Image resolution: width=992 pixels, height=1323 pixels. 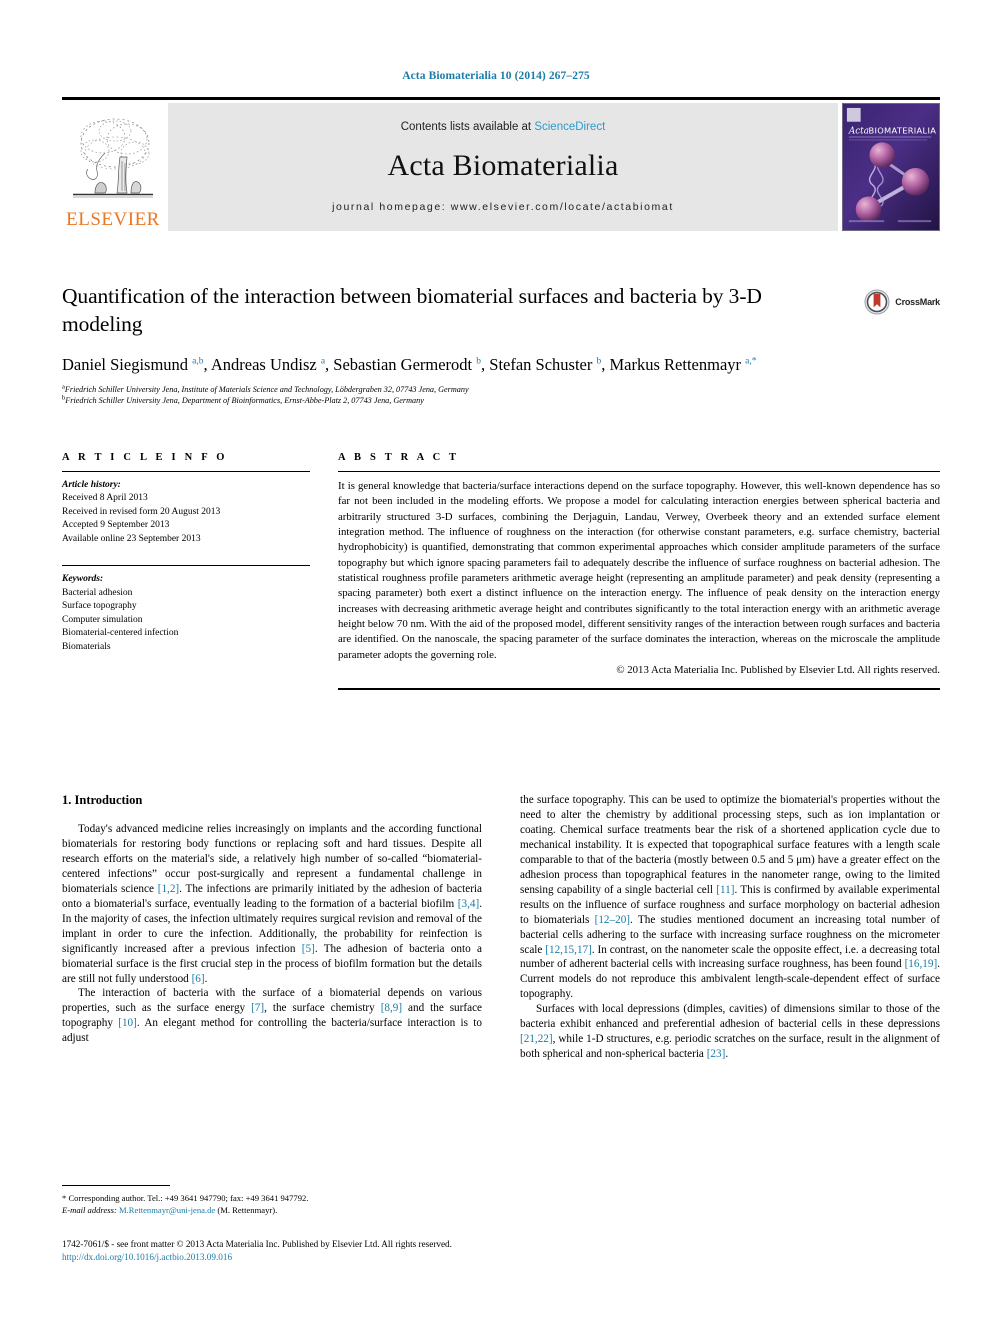 I want to click on crossmark-icon, so click(x=877, y=302).